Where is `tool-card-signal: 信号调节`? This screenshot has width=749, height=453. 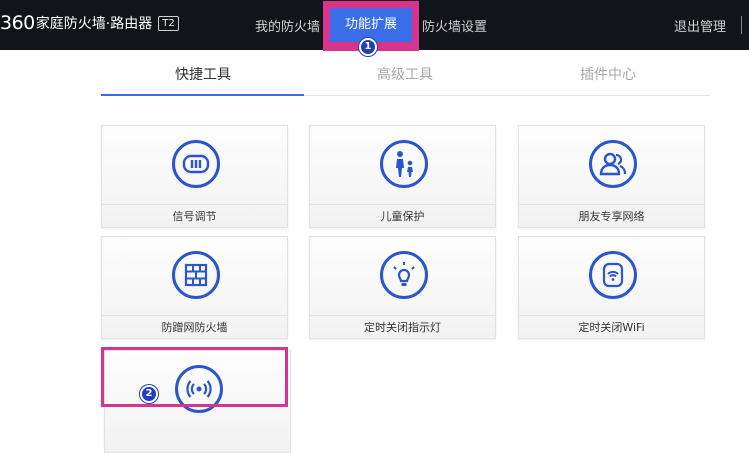 tool-card-signal: 信号调节 is located at coordinates (194, 176).